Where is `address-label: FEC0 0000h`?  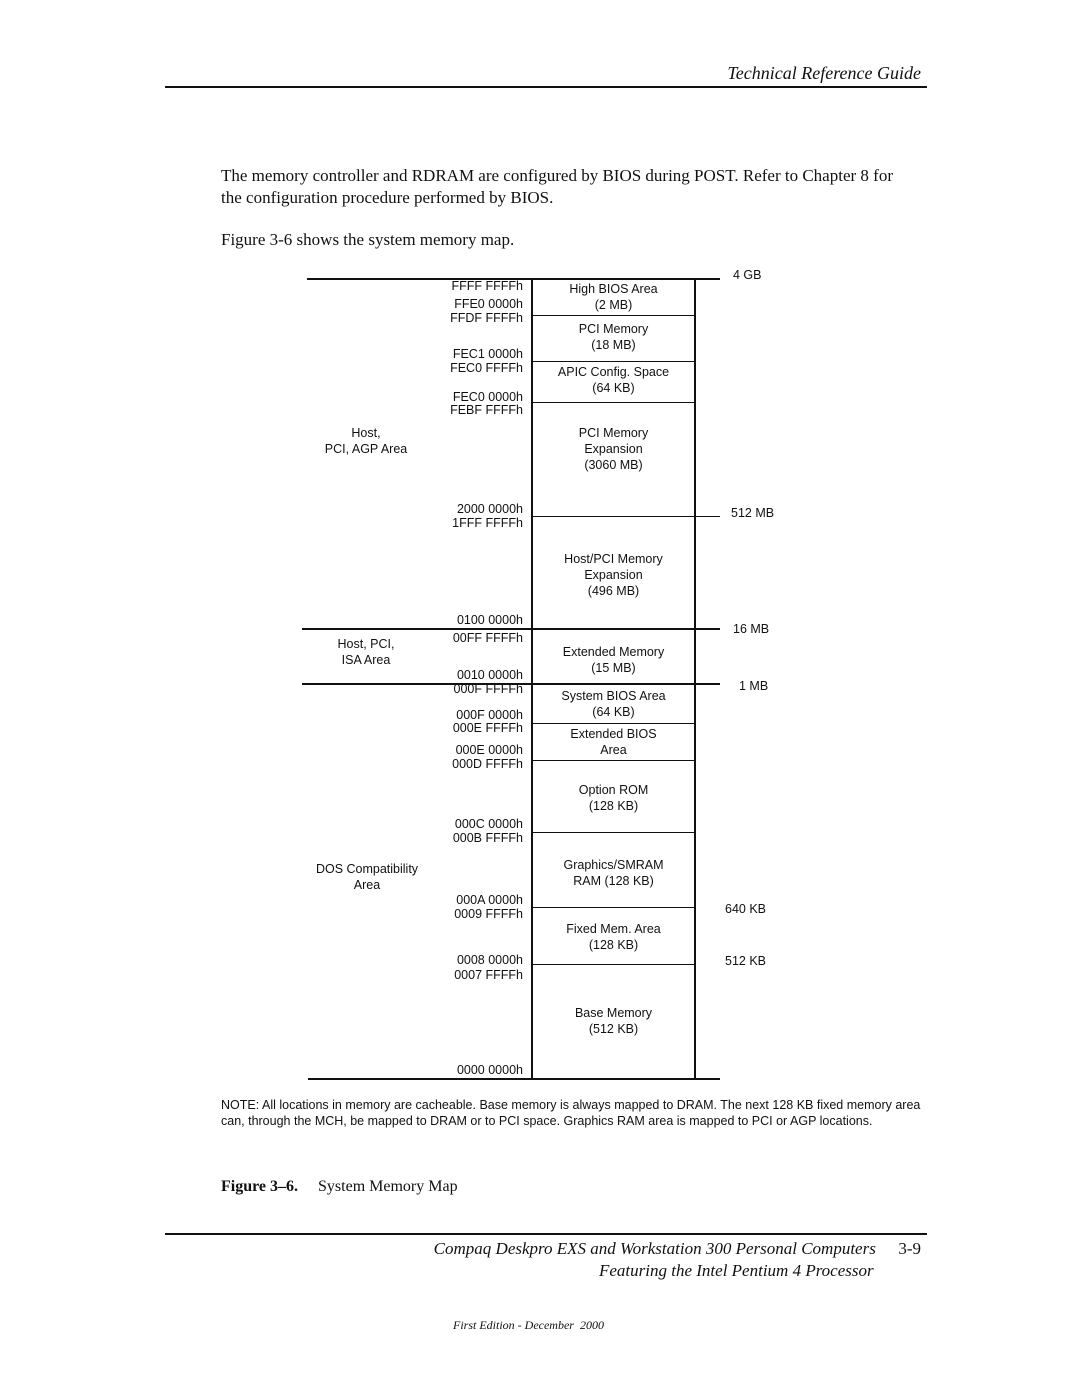
address-label: FEC0 0000h is located at coordinates (487, 397).